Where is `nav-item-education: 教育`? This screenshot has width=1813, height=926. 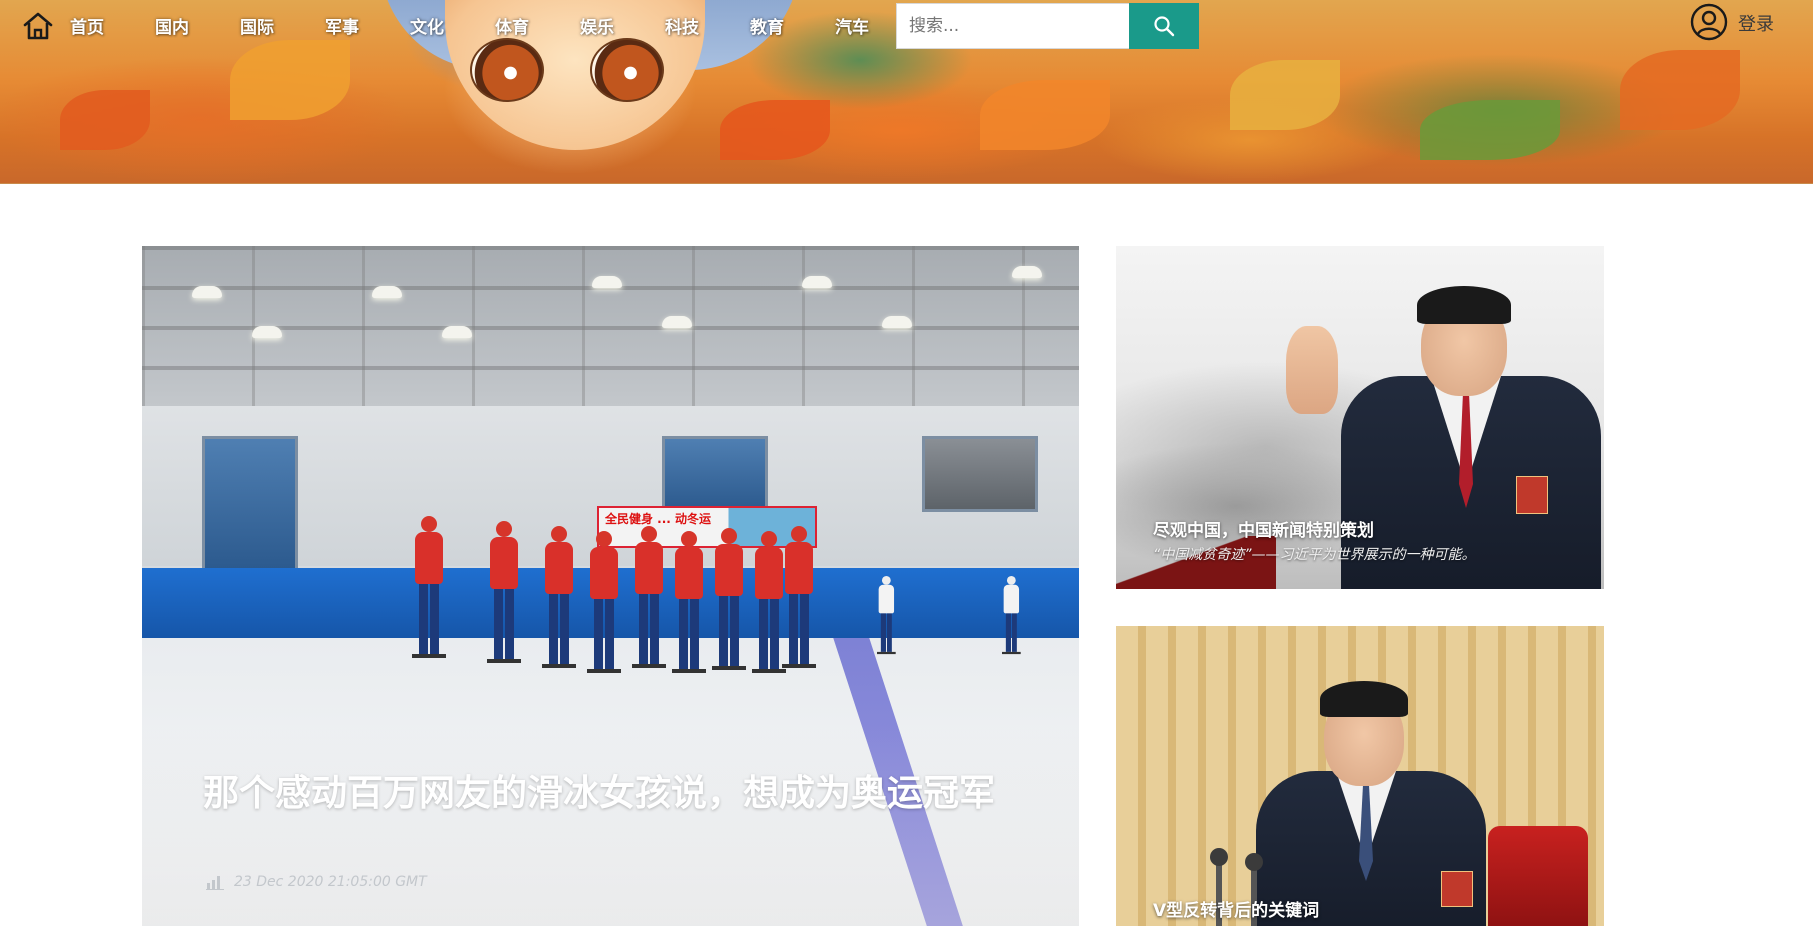 nav-item-education: 教育 is located at coordinates (767, 25).